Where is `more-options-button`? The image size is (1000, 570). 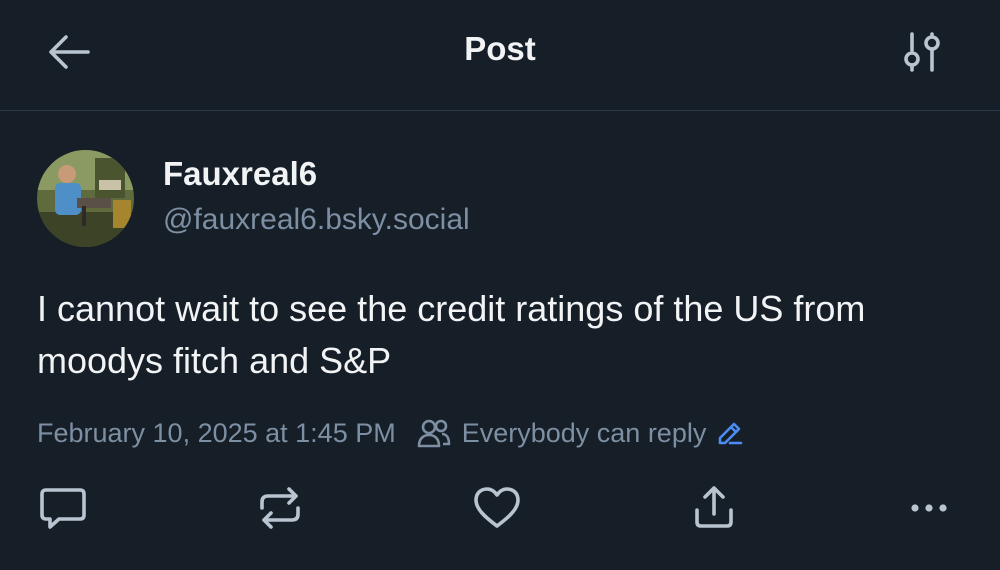
more-options-button is located at coordinates (931, 508).